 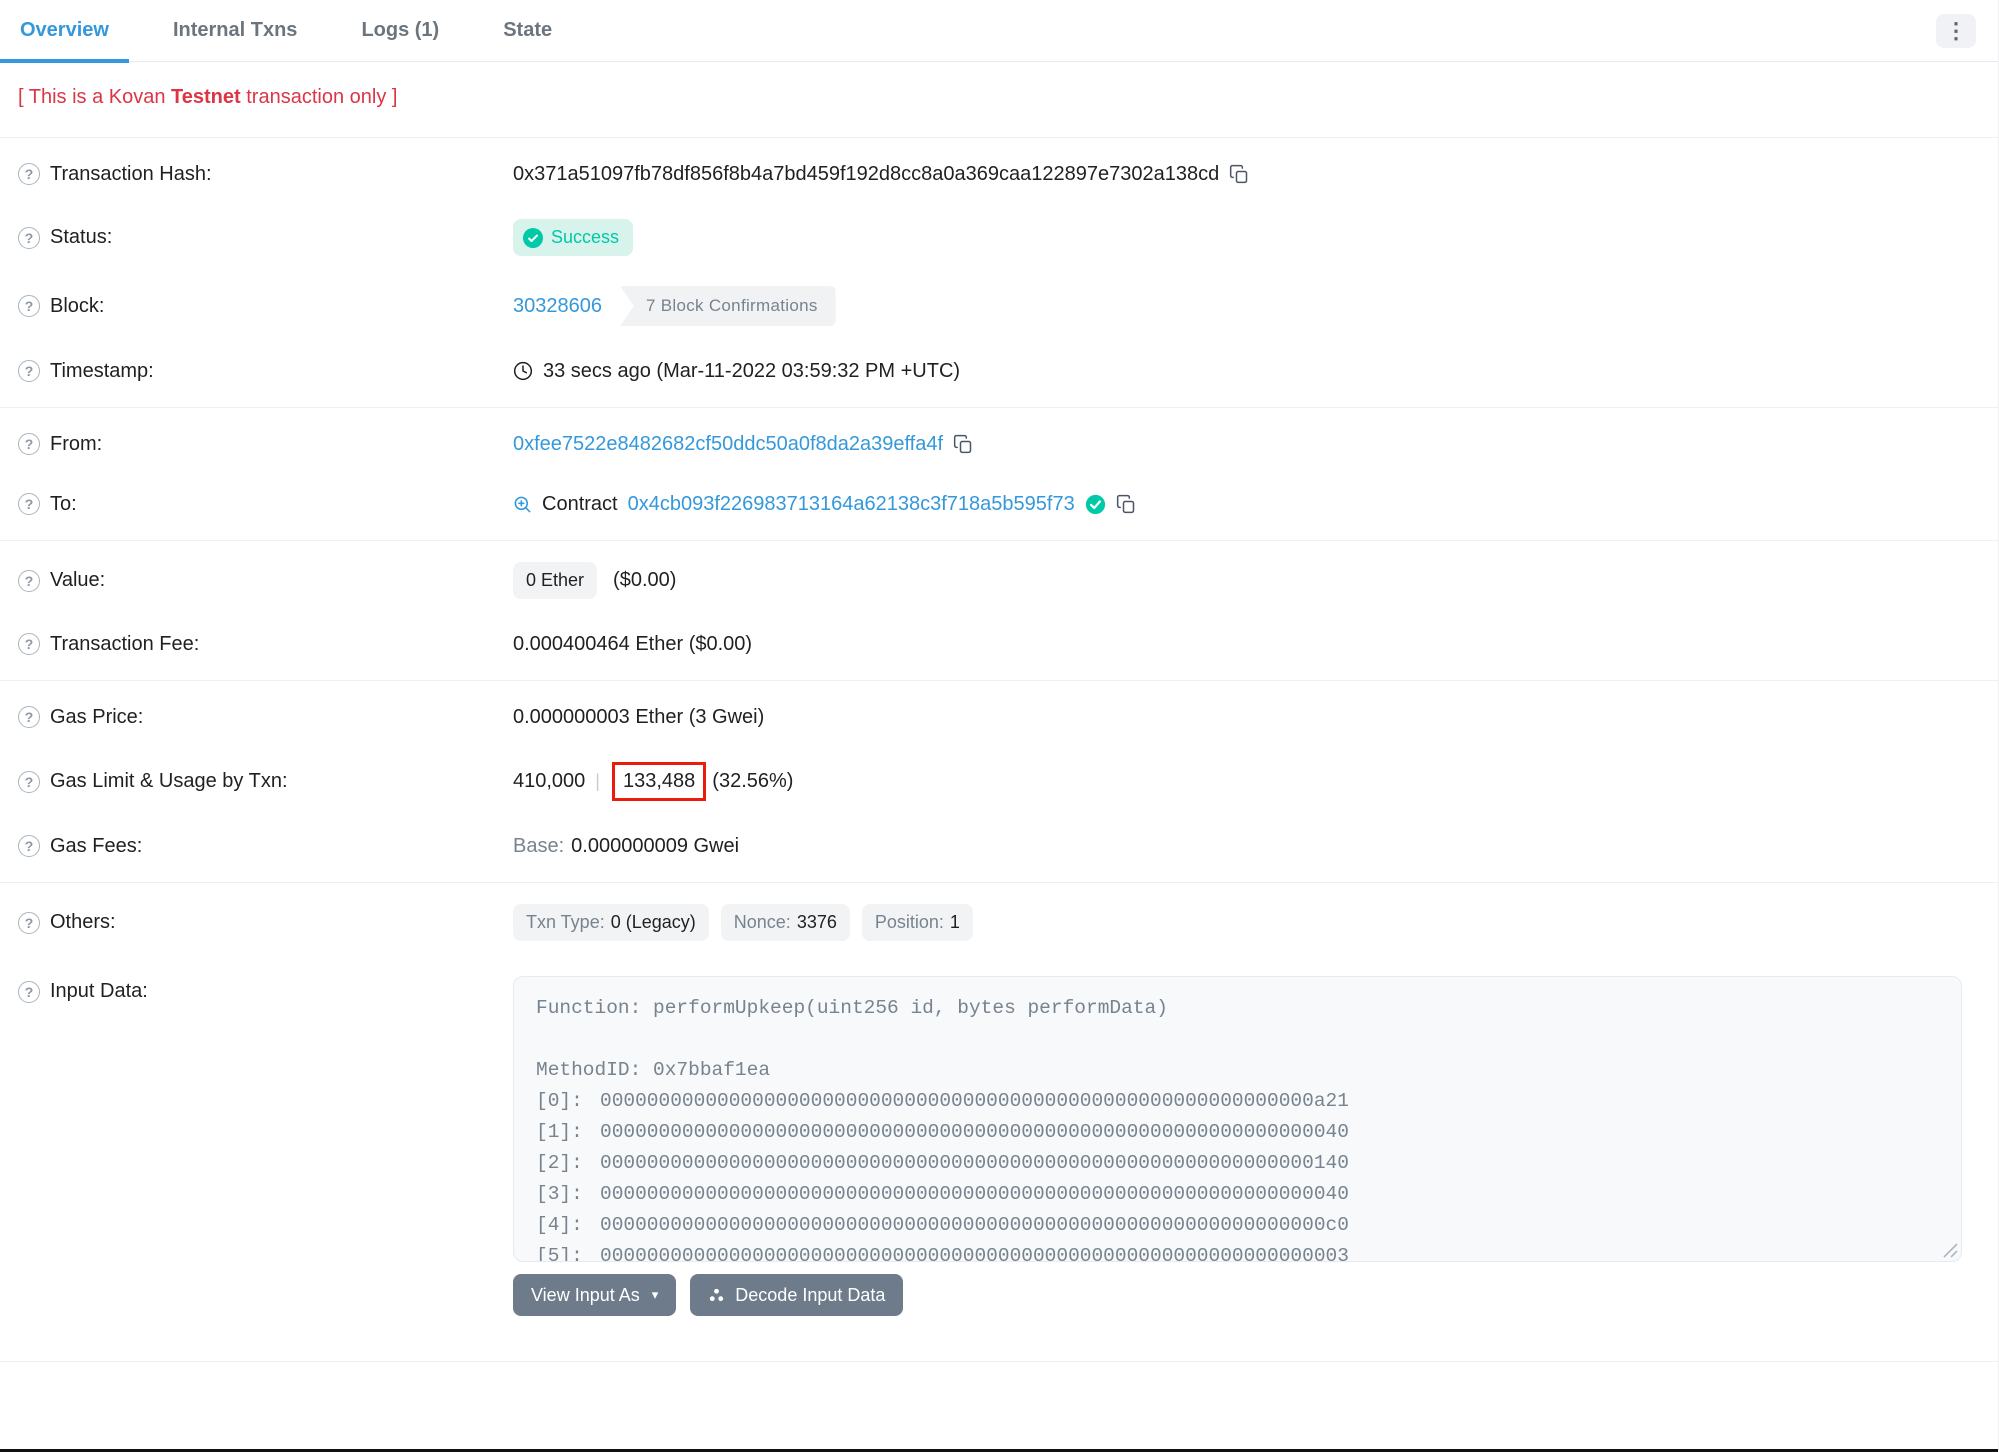 I want to click on gas-price-label: Gas Price:, so click(x=97, y=716).